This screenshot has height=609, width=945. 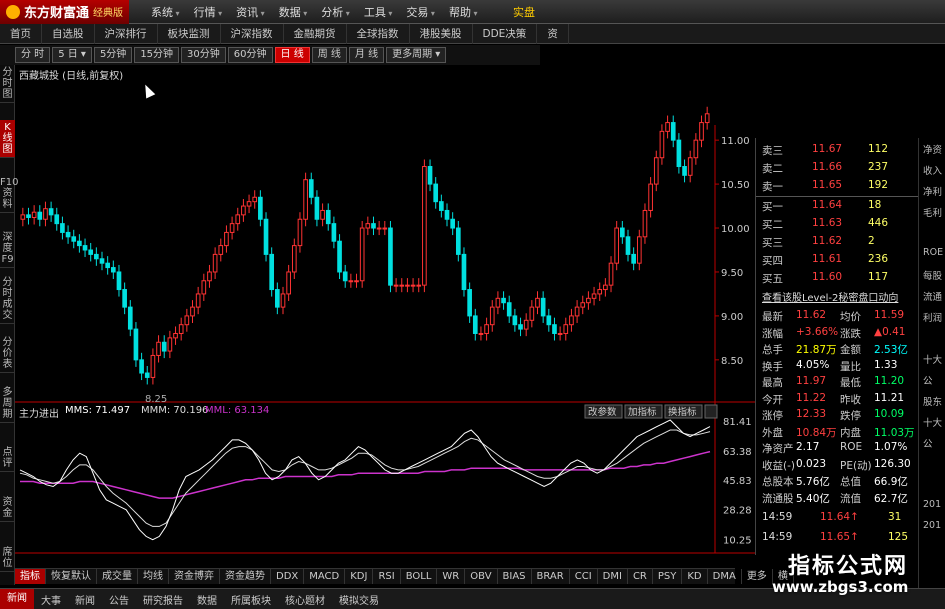 I want to click on nav-item-5: 金融期货, so click(x=315, y=33).